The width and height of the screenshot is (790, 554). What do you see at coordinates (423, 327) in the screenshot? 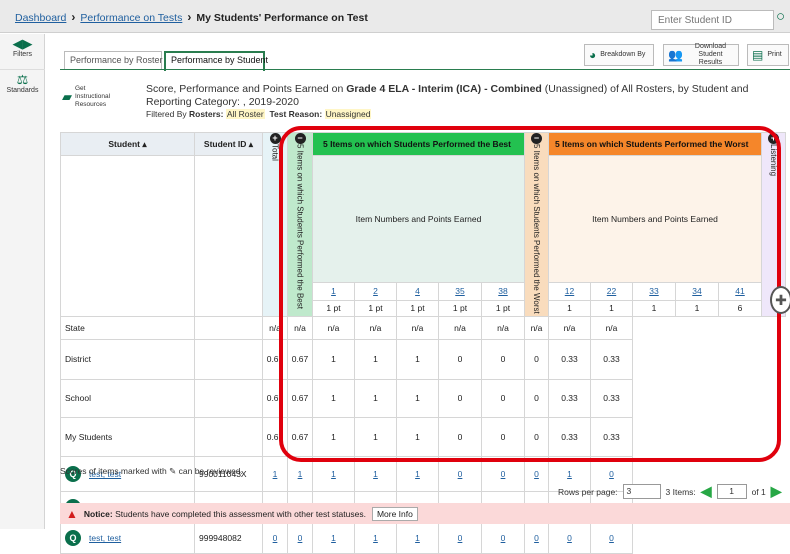
I see `aggregate-row: State n/a n/a n/a n/a n/a n/a n/a n/a n/a n/a` at bounding box center [423, 327].